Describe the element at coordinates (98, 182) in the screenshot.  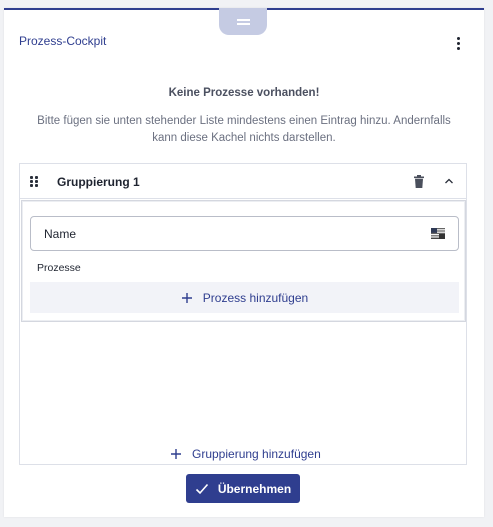
I see `grouping-title: Gruppierung 1` at that location.